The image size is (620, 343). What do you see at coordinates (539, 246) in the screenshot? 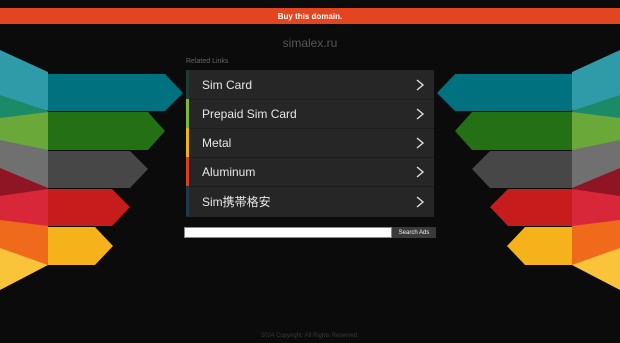
I see `right-arrow-yellow` at bounding box center [539, 246].